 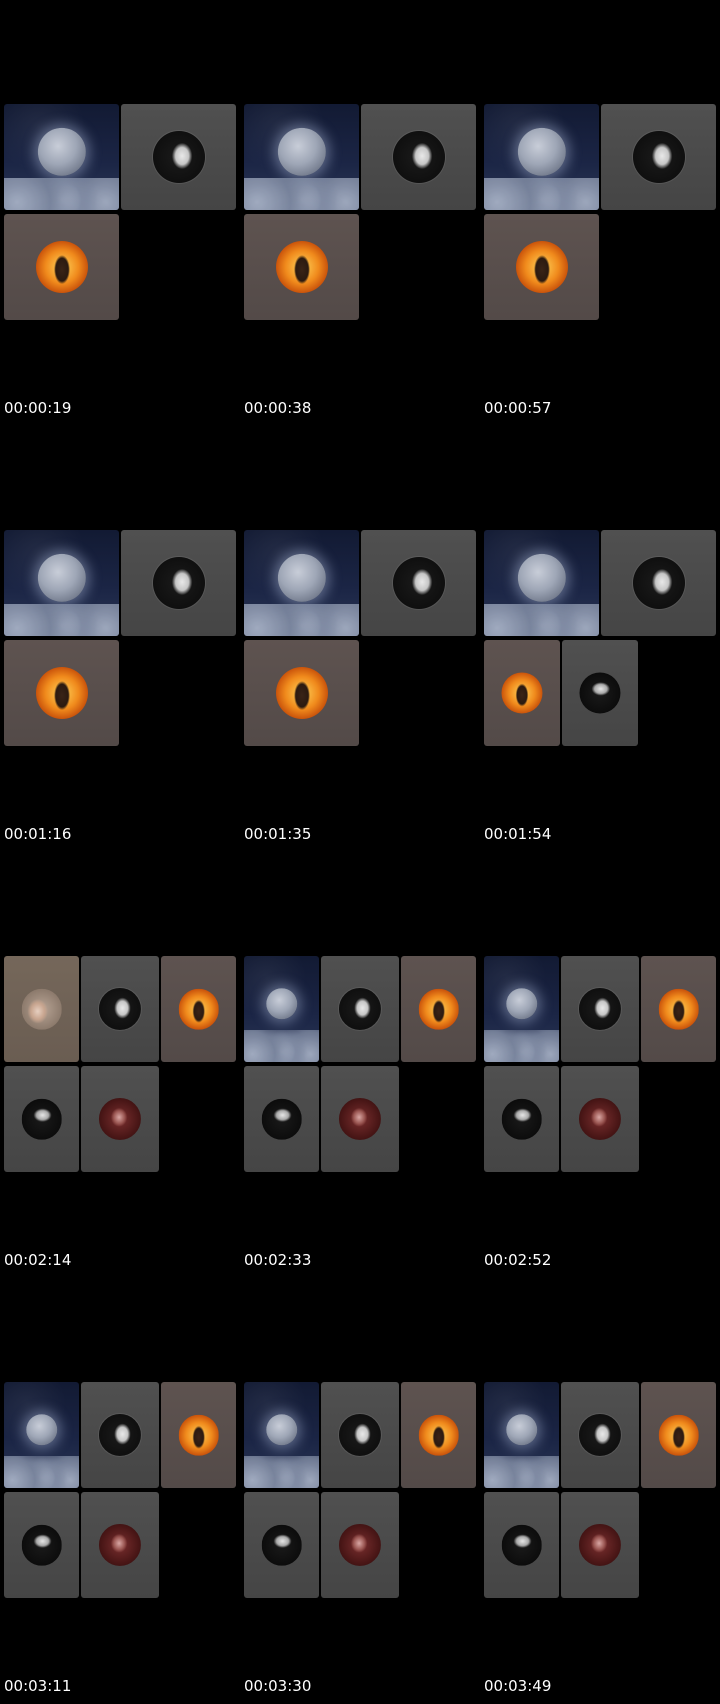 What do you see at coordinates (600, 213) in the screenshot?
I see `frame-3: 00:00:57` at bounding box center [600, 213].